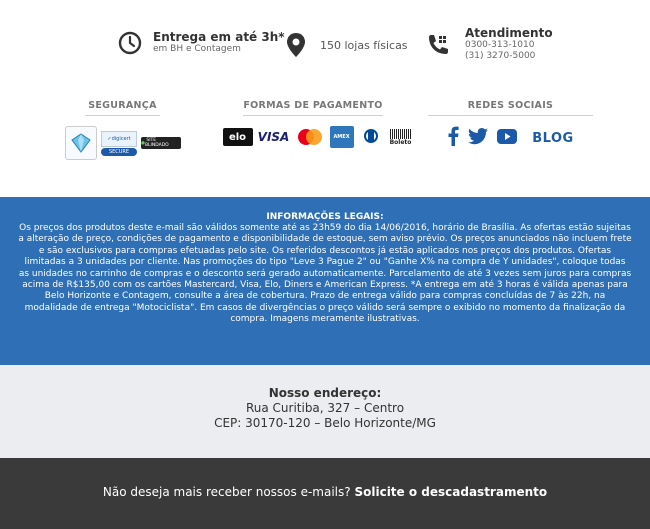 This screenshot has width=650, height=529. What do you see at coordinates (478, 138) in the screenshot?
I see `twitter-icon` at bounding box center [478, 138].